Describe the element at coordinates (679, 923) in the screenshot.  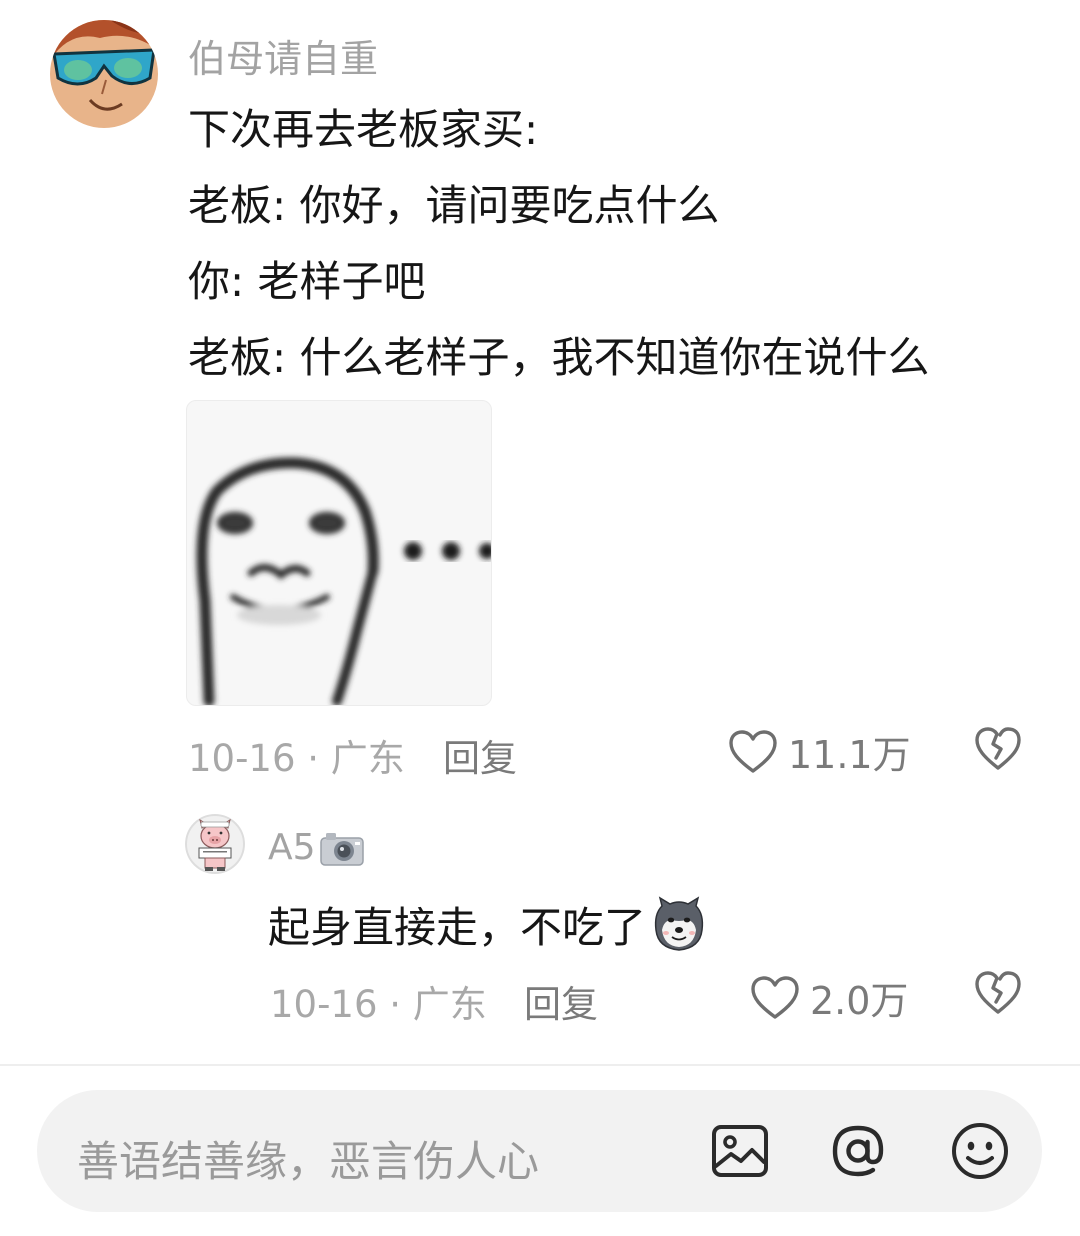
I see `doge-emoji` at that location.